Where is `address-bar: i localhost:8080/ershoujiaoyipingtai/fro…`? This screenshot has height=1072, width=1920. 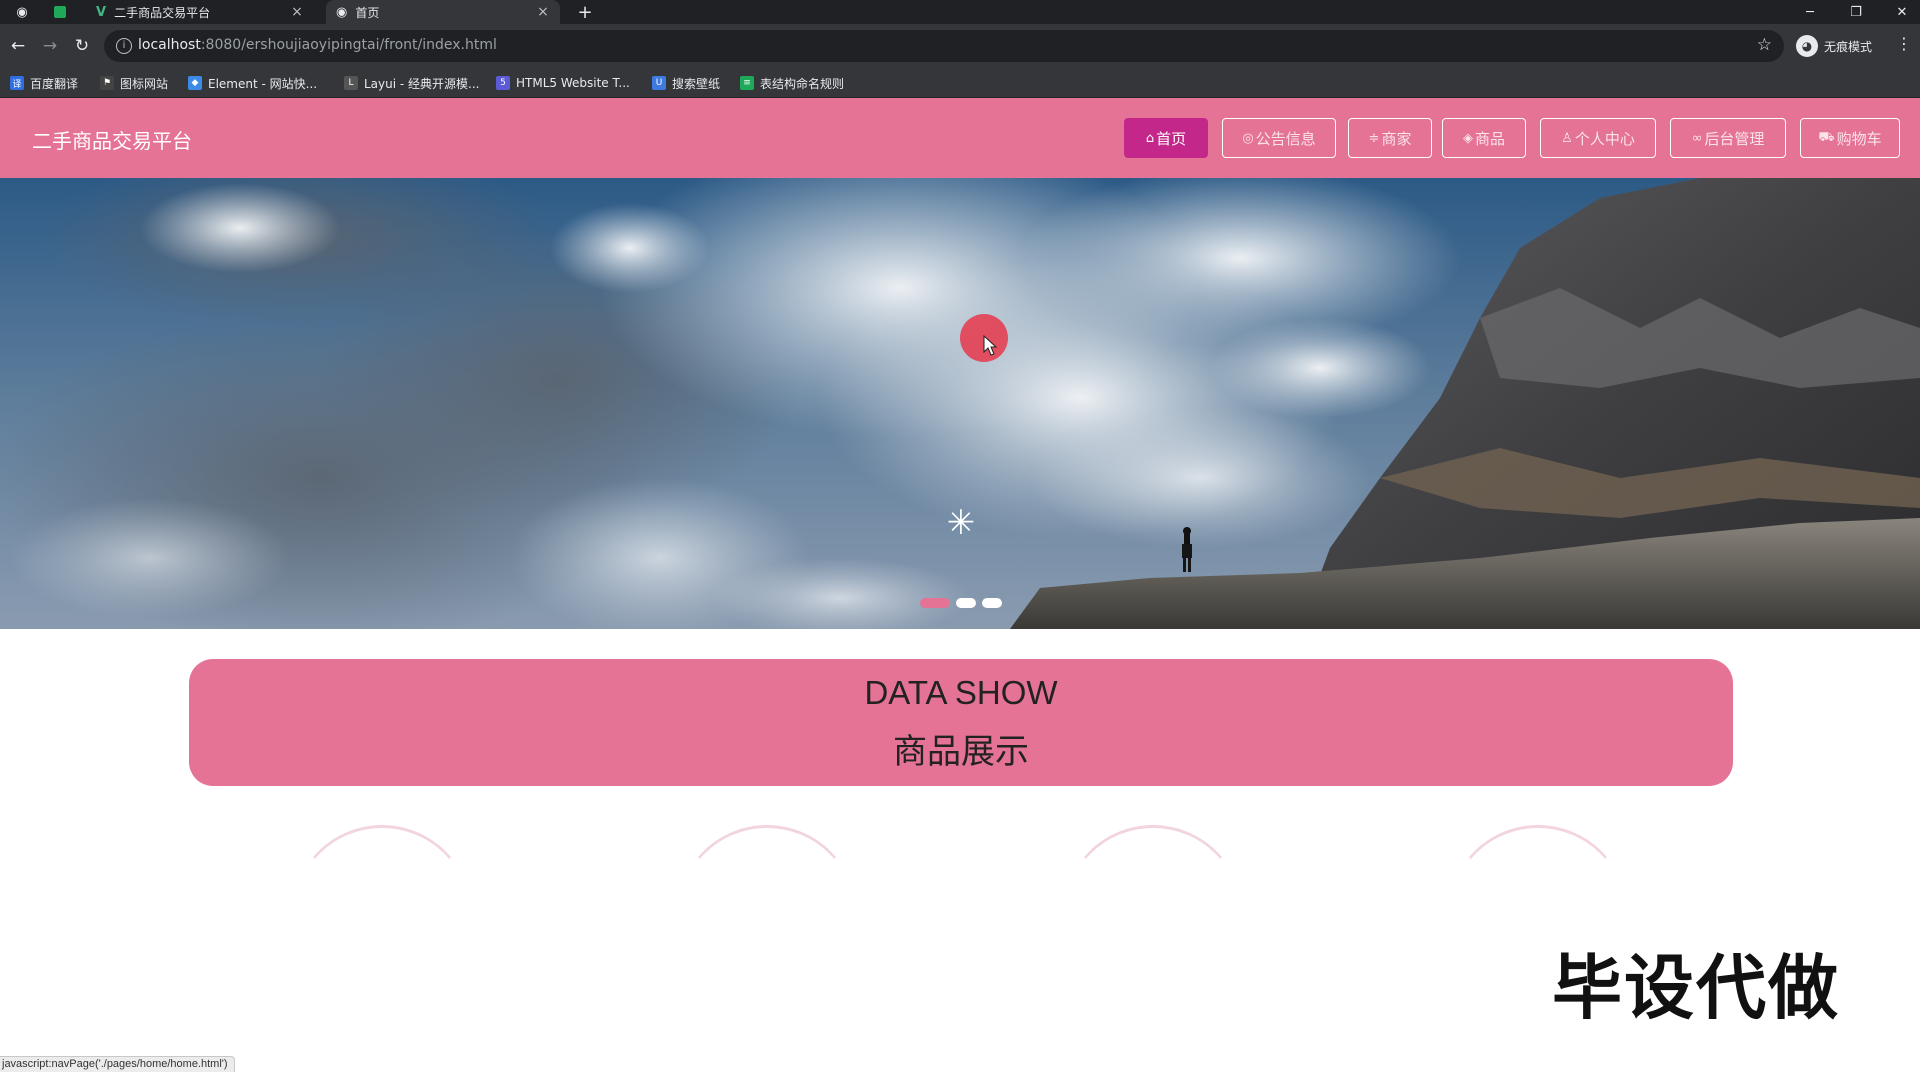
address-bar: i localhost:8080/ershoujiaoyipingtai/fro… is located at coordinates (944, 46).